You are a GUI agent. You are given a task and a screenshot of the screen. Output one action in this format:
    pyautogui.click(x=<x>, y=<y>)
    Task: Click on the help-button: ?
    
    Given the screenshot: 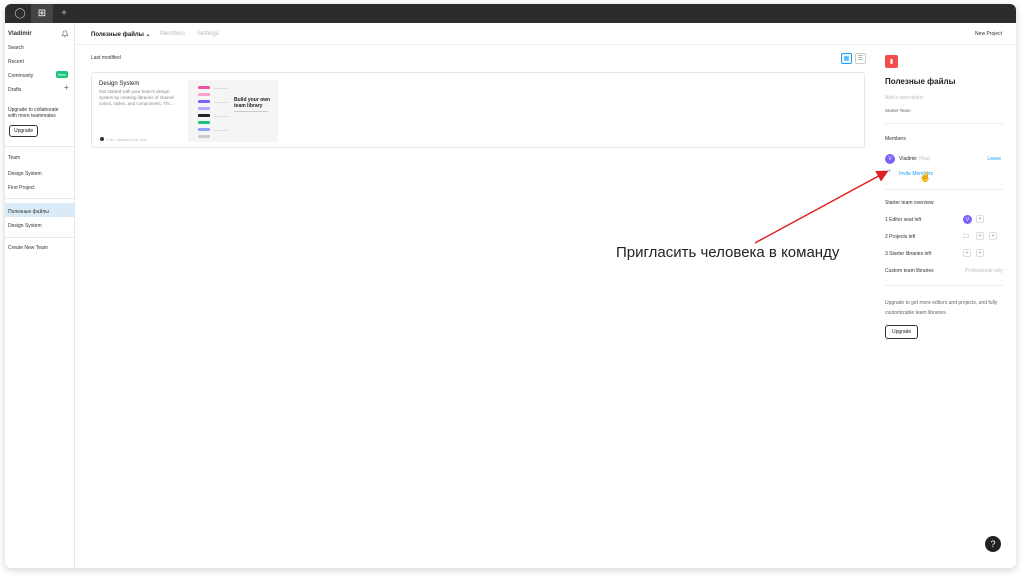 What is the action you would take?
    pyautogui.click(x=993, y=544)
    